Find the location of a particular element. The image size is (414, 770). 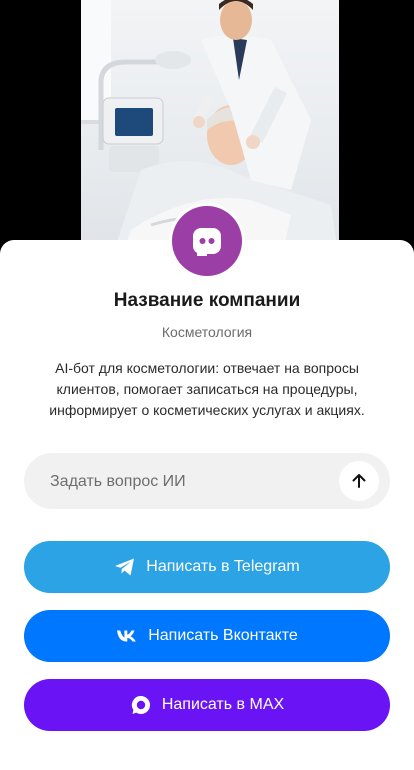

telegram-button: Написать в Telegram is located at coordinates (207, 567).